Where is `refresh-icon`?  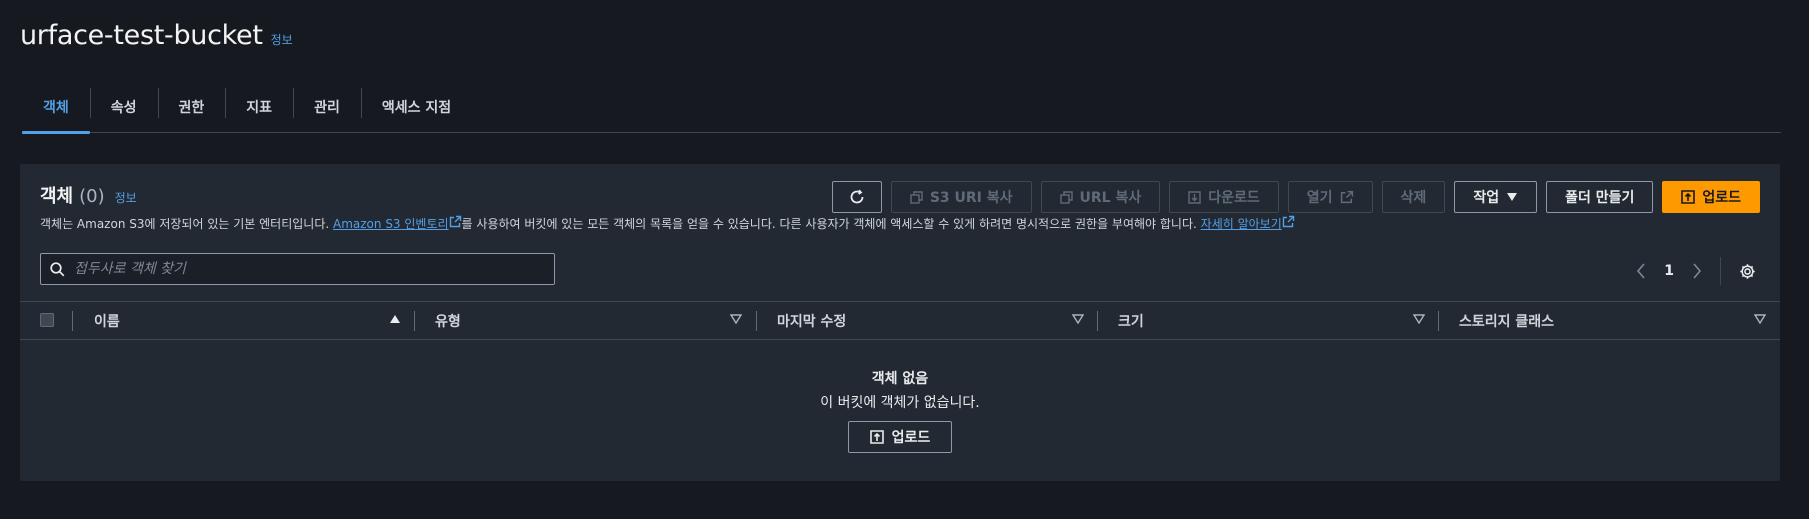
refresh-icon is located at coordinates (857, 196).